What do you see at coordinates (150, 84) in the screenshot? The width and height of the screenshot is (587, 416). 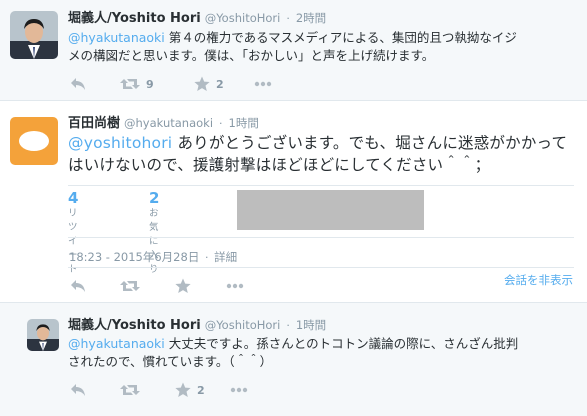 I see `retweet-count: 9` at bounding box center [150, 84].